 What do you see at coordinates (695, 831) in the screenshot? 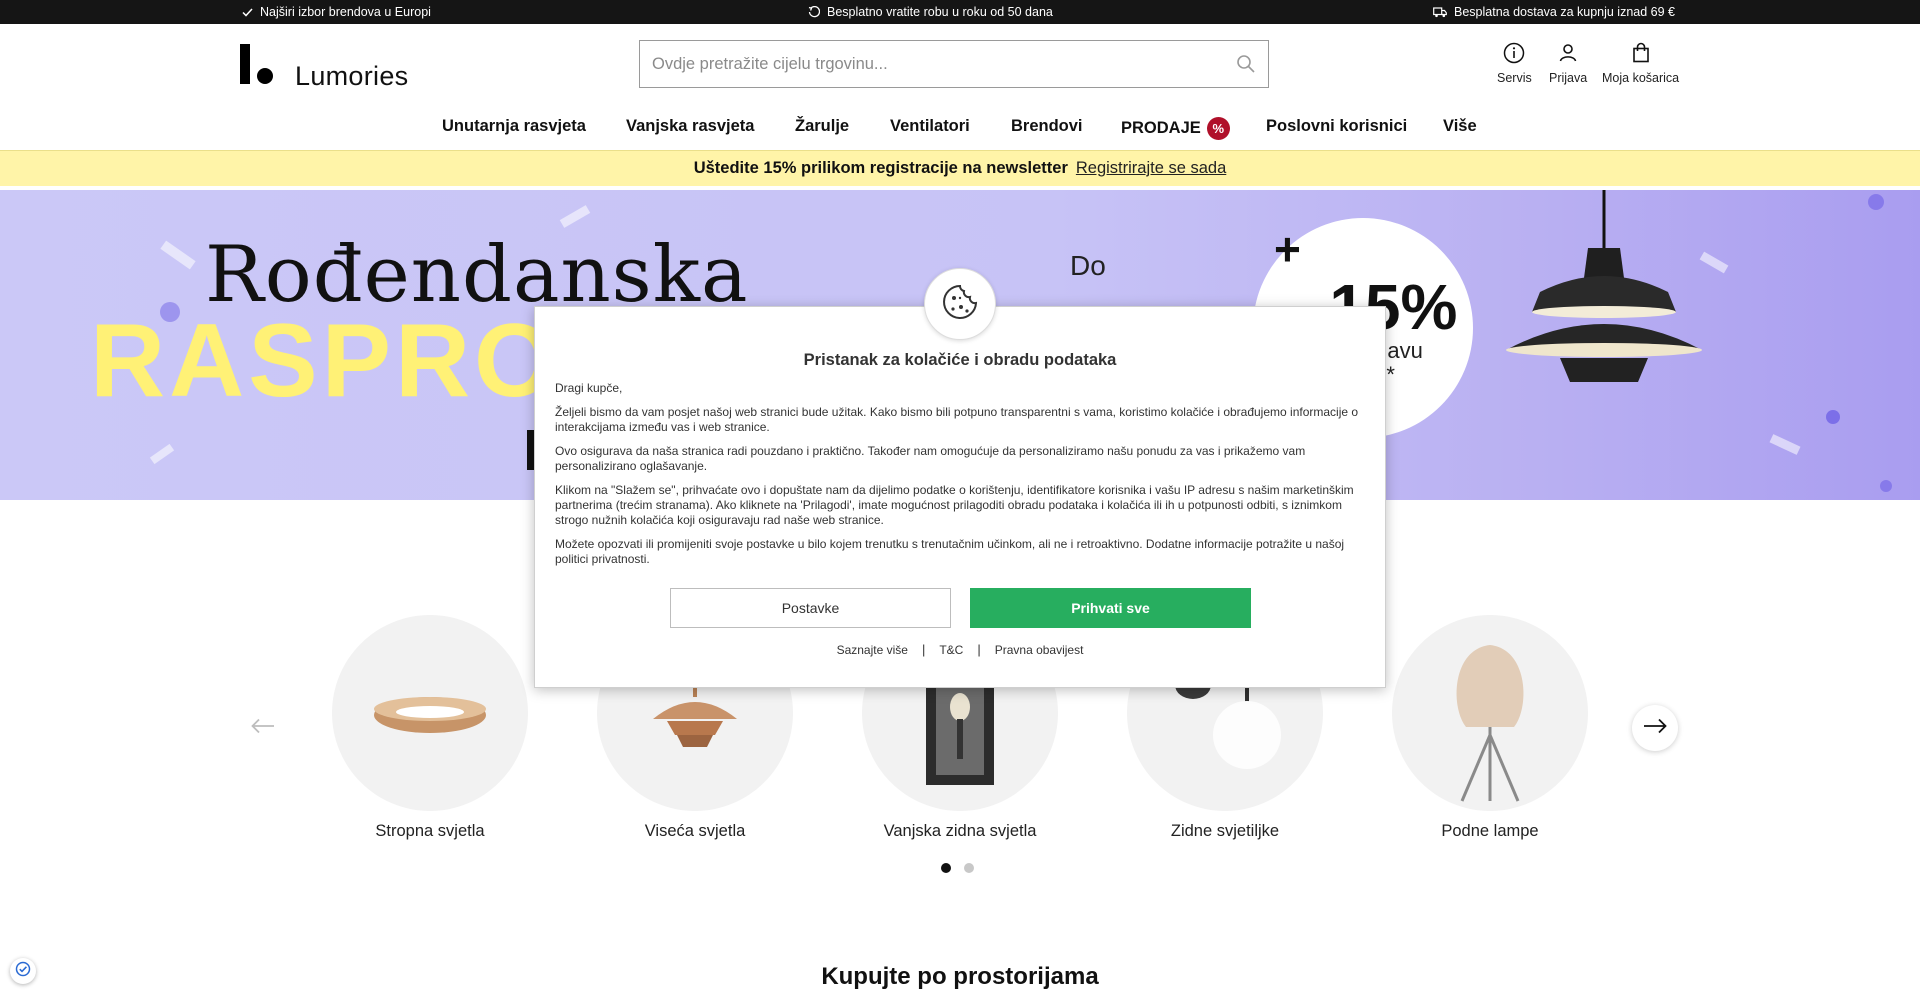
I see `category-label: Viseća svjetla` at bounding box center [695, 831].